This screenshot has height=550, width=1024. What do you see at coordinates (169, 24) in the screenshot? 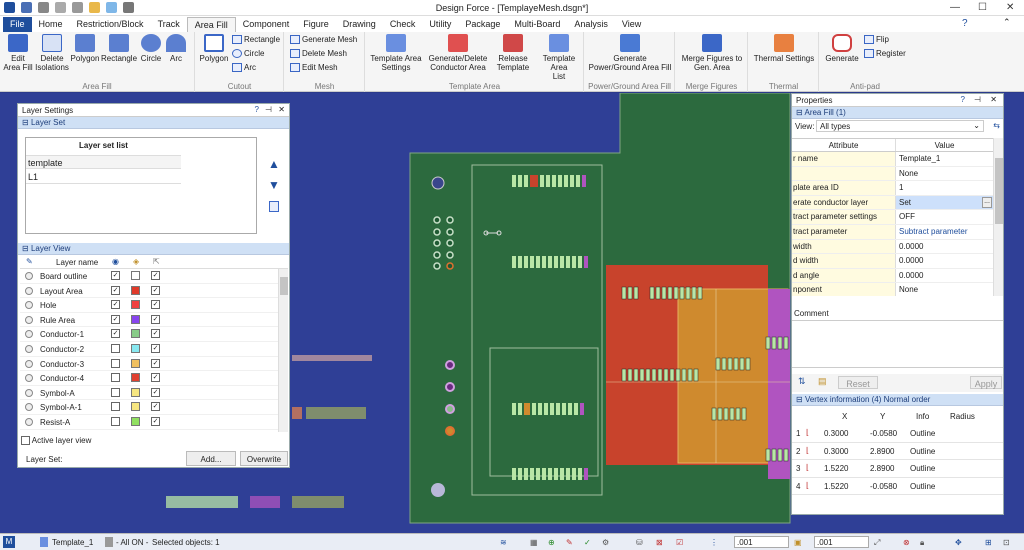
I see `menu-track: Track` at bounding box center [169, 24].